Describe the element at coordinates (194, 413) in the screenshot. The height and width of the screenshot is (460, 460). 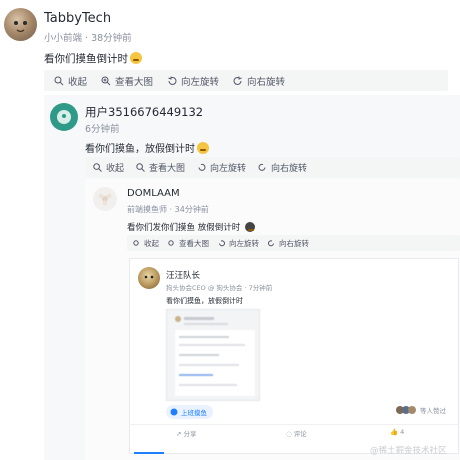
I see `topic-tag-label: 上班摸鱼` at that location.